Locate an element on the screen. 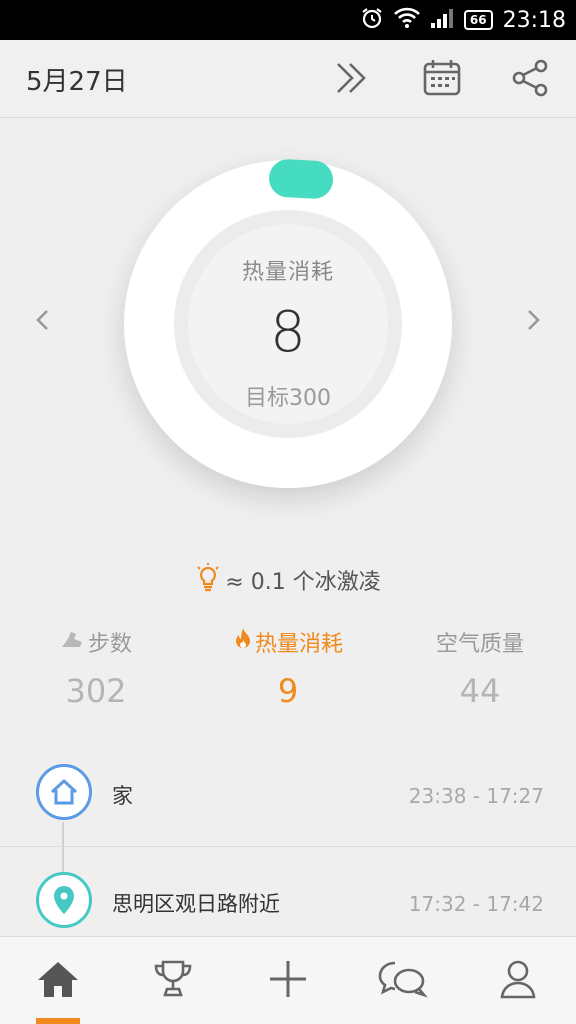  stats-row: 步数 302 热量消耗 9 空气质量 44 is located at coordinates (288, 671).